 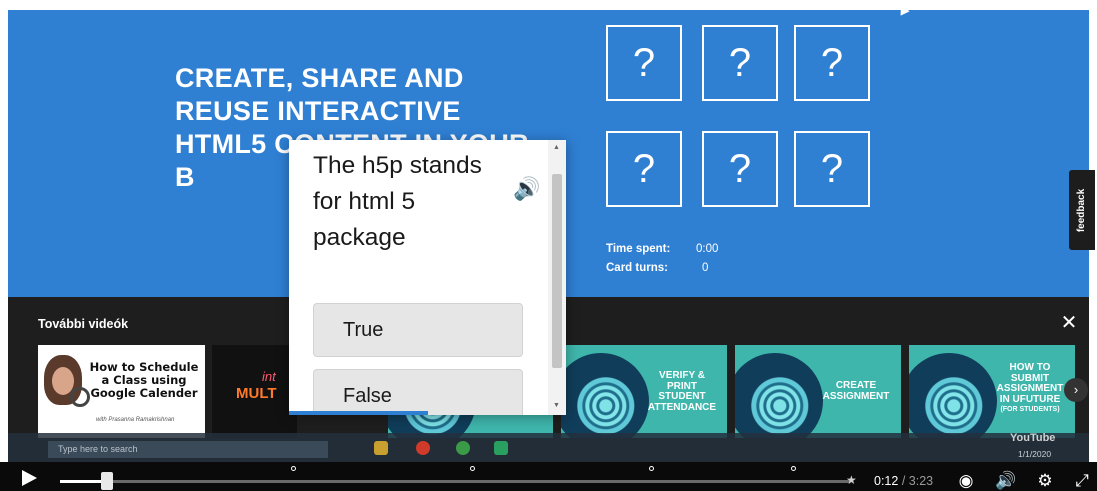 What do you see at coordinates (851, 480) in the screenshot?
I see `bookmark-star-icon: ★` at bounding box center [851, 480].